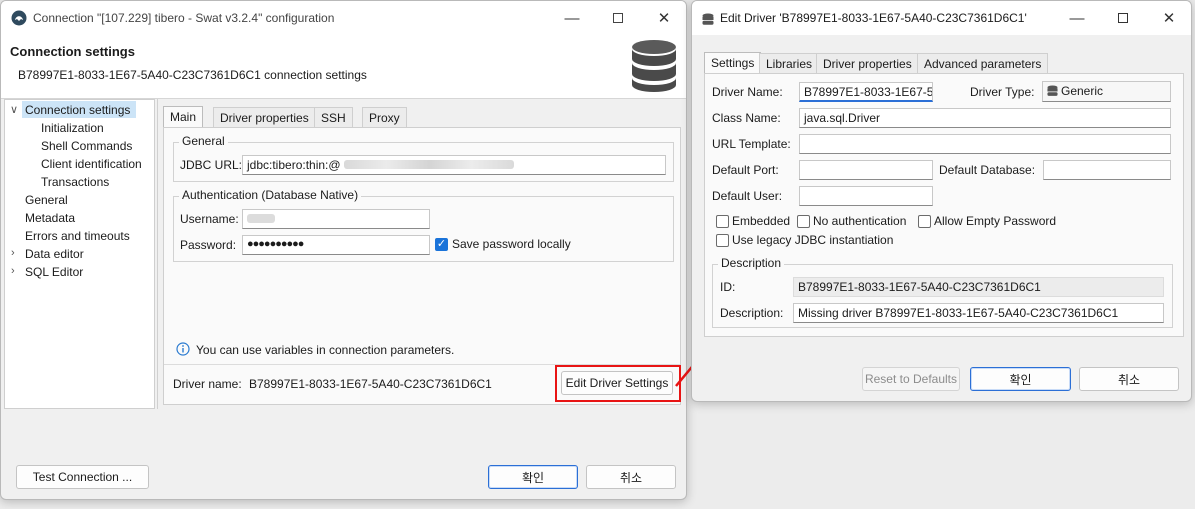  What do you see at coordinates (812, 240) in the screenshot?
I see `legacy-jdbc-label: Use legacy JDBC instantiation` at bounding box center [812, 240].